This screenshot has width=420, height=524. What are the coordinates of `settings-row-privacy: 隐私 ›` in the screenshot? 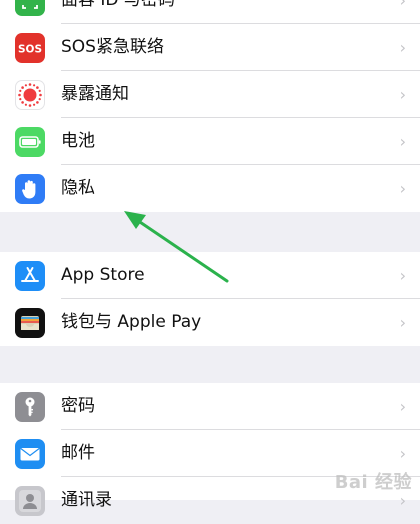 It's located at (210, 188).